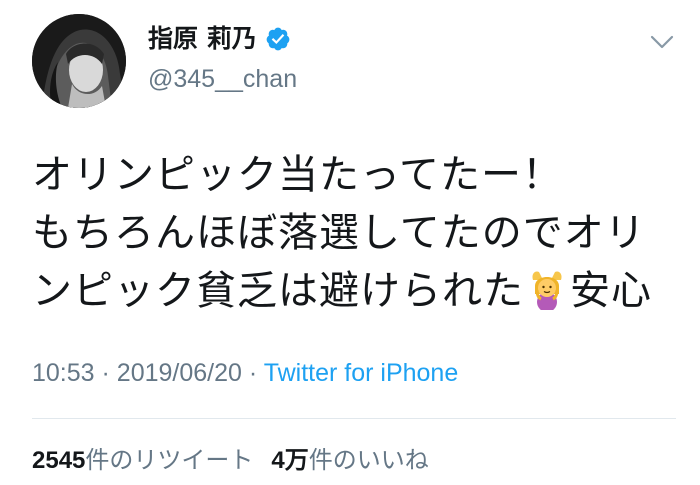 This screenshot has height=485, width=700. I want to click on tweet-line-text: ンピック貧乏は避けられた, so click(278, 291).